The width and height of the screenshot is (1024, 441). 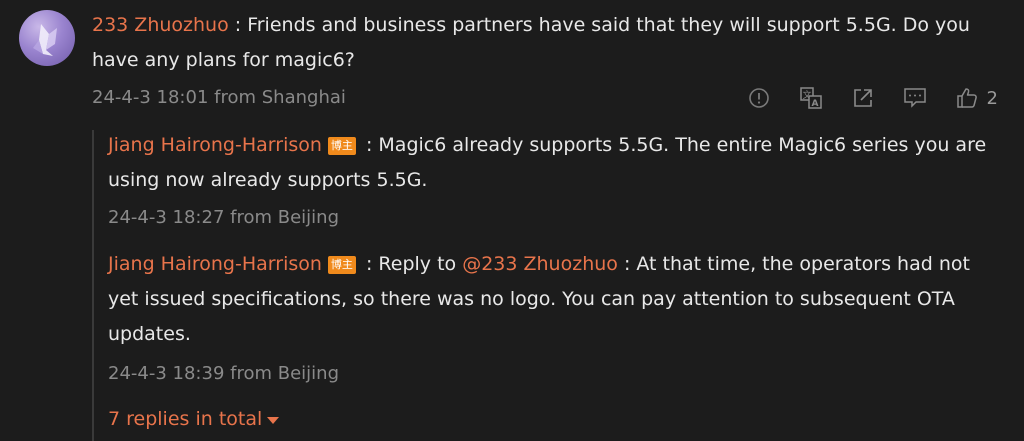 I want to click on translate-icon: 文 A, so click(x=811, y=98).